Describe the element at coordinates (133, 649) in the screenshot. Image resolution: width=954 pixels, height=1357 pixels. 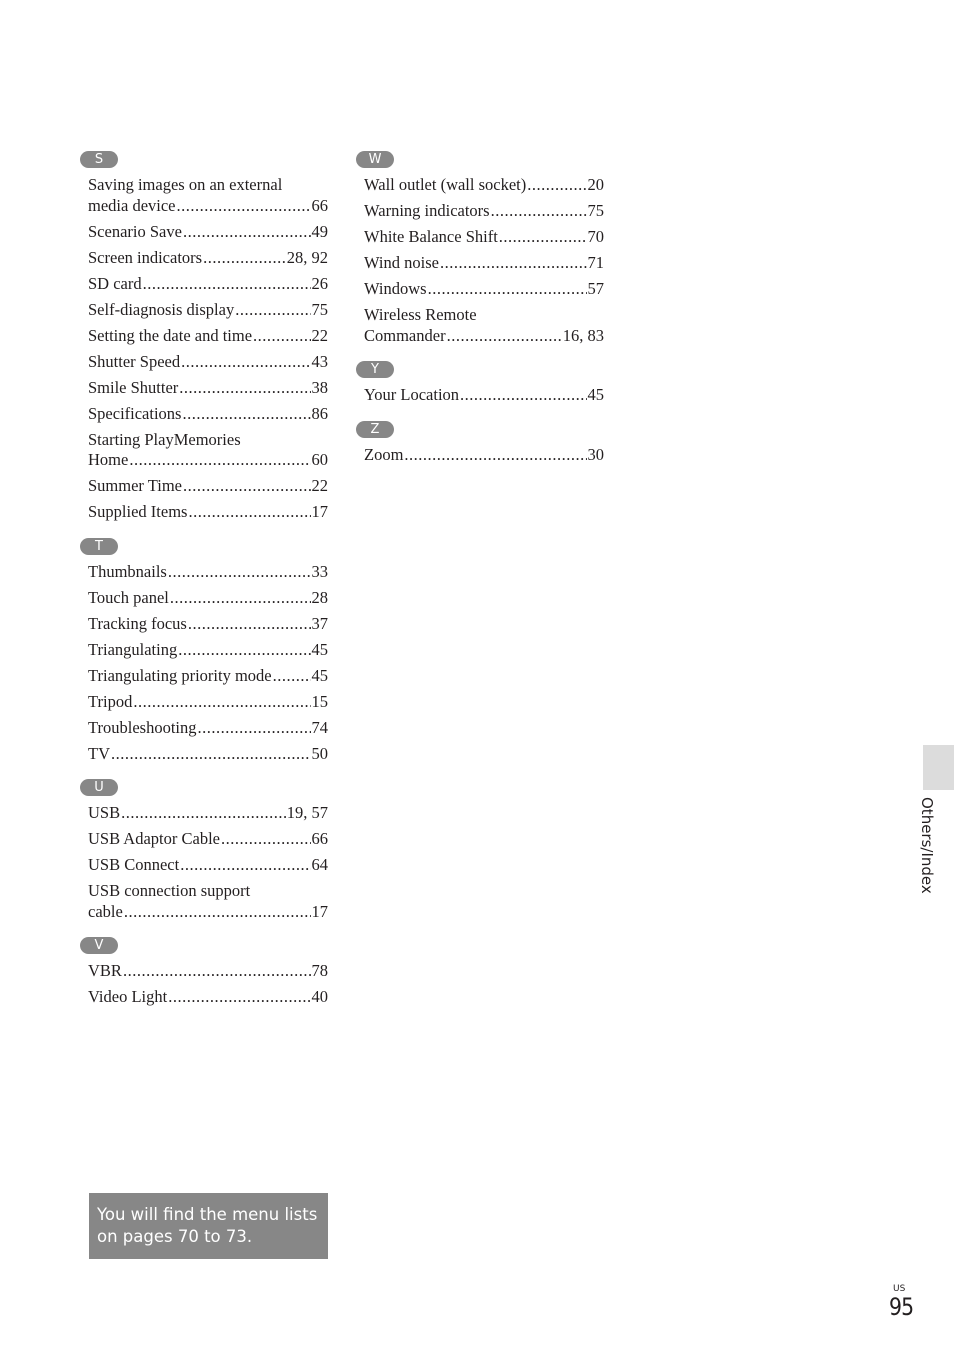
I see `entry-term: Triangulating` at that location.